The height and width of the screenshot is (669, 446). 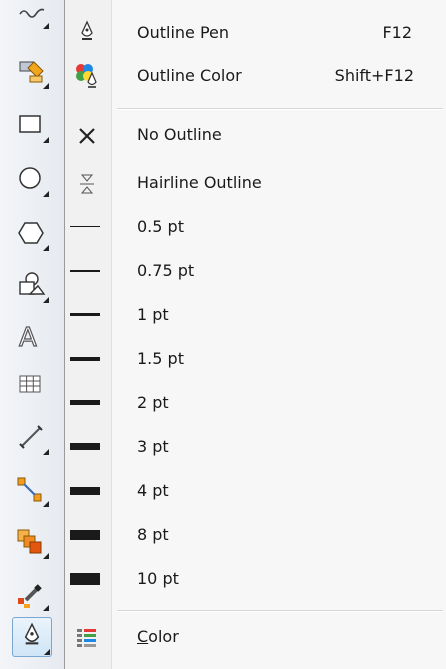 What do you see at coordinates (255, 637) in the screenshot?
I see `menu-item-color: Color` at bounding box center [255, 637].